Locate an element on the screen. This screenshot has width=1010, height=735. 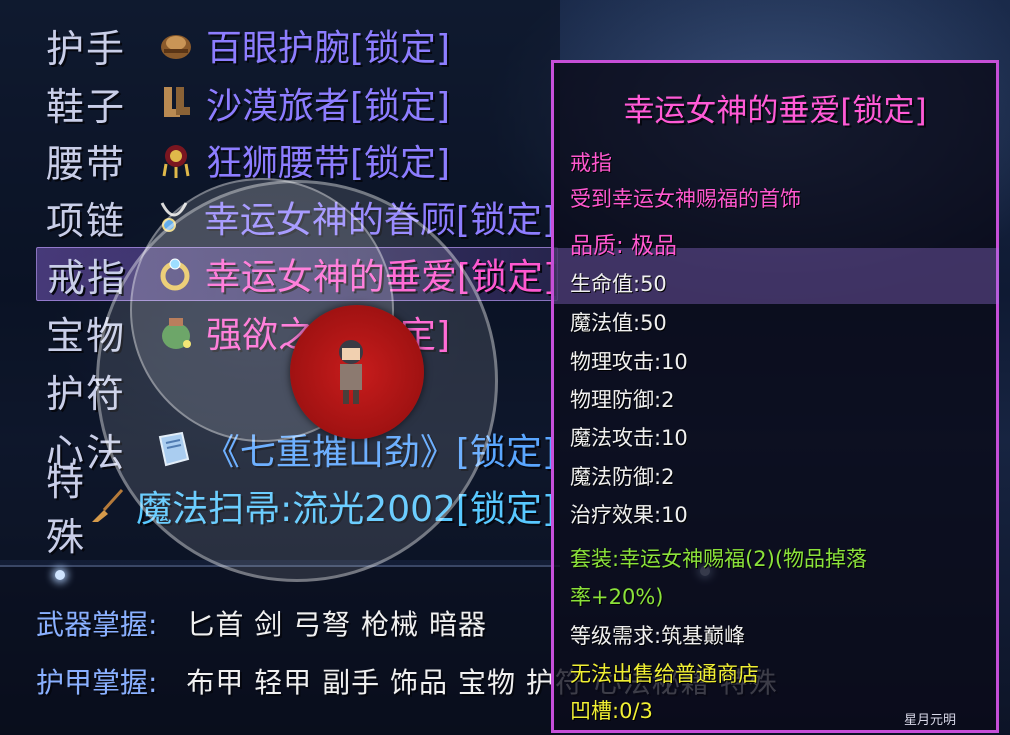
belt-icon is located at coordinates (176, 160).